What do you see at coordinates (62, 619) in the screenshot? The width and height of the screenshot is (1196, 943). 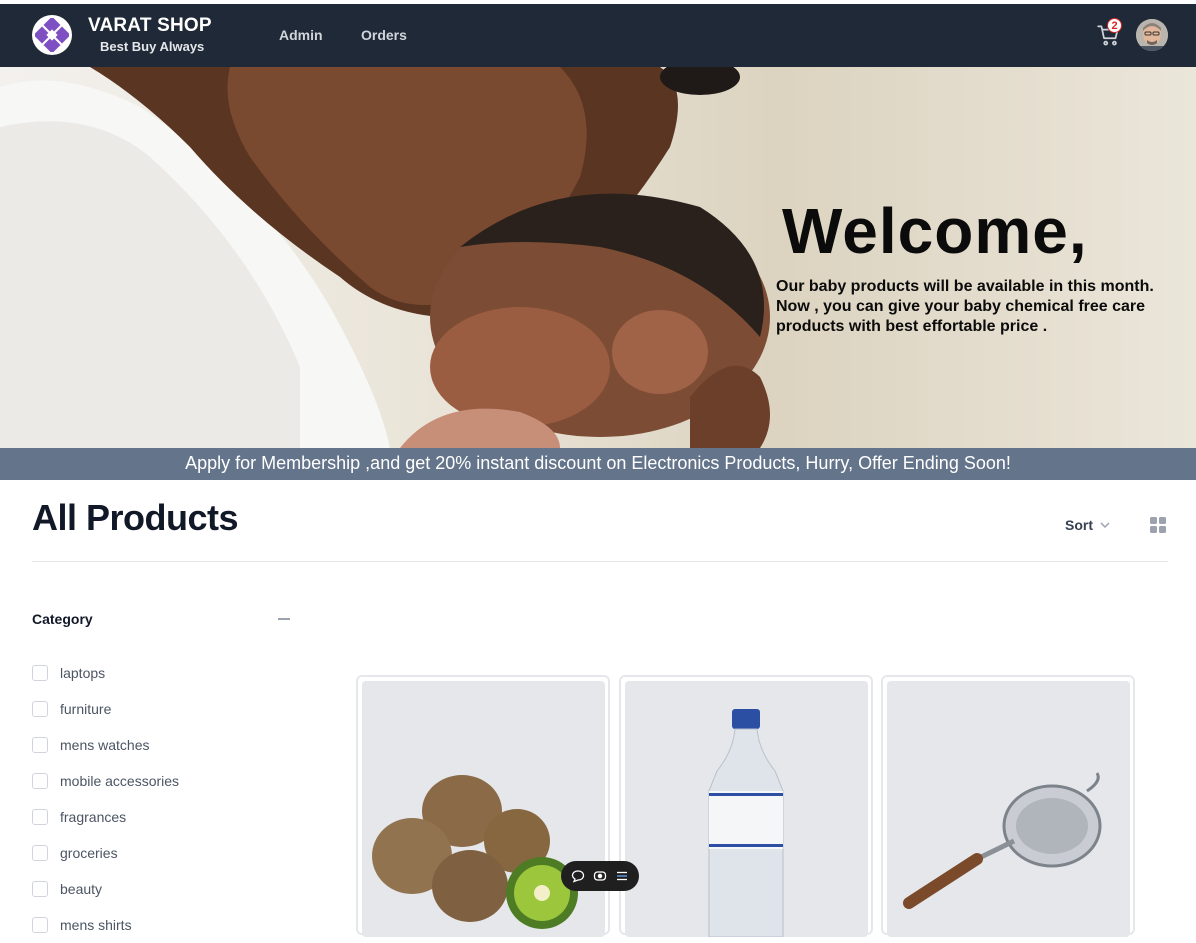 I see `category-filter-title: Category` at bounding box center [62, 619].